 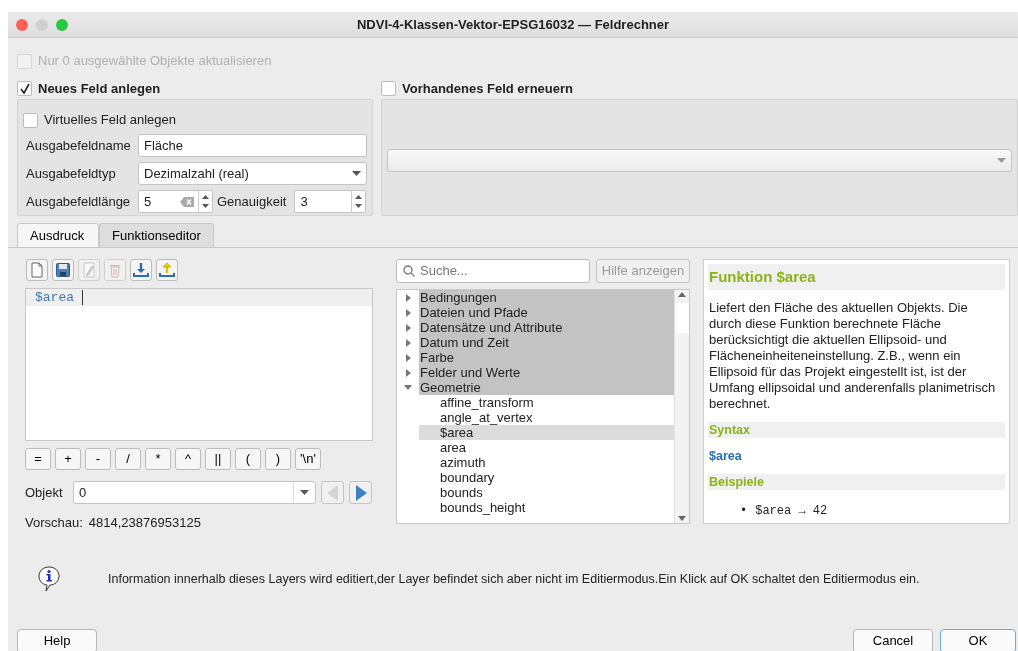 What do you see at coordinates (58, 235) in the screenshot?
I see `tab: Ausdruck` at bounding box center [58, 235].